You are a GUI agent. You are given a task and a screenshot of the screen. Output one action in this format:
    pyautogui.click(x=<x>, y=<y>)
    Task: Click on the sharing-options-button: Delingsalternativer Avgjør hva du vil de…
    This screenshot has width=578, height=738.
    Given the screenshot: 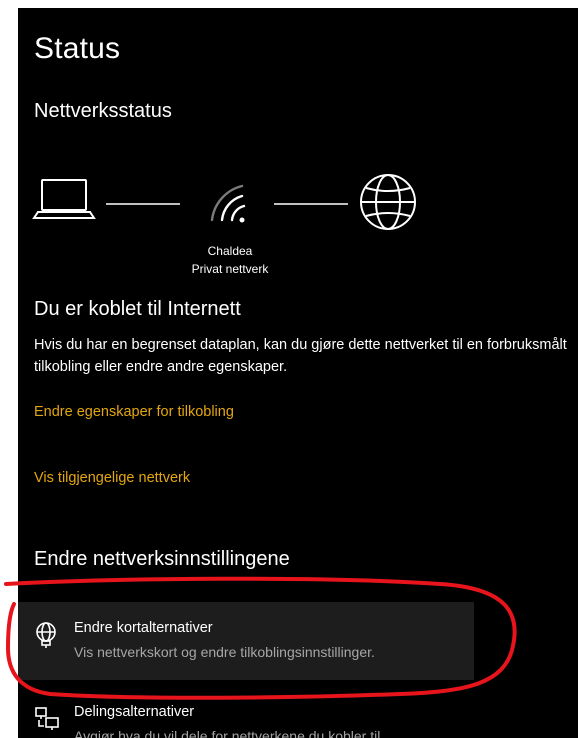 What is the action you would take?
    pyautogui.click(x=298, y=719)
    